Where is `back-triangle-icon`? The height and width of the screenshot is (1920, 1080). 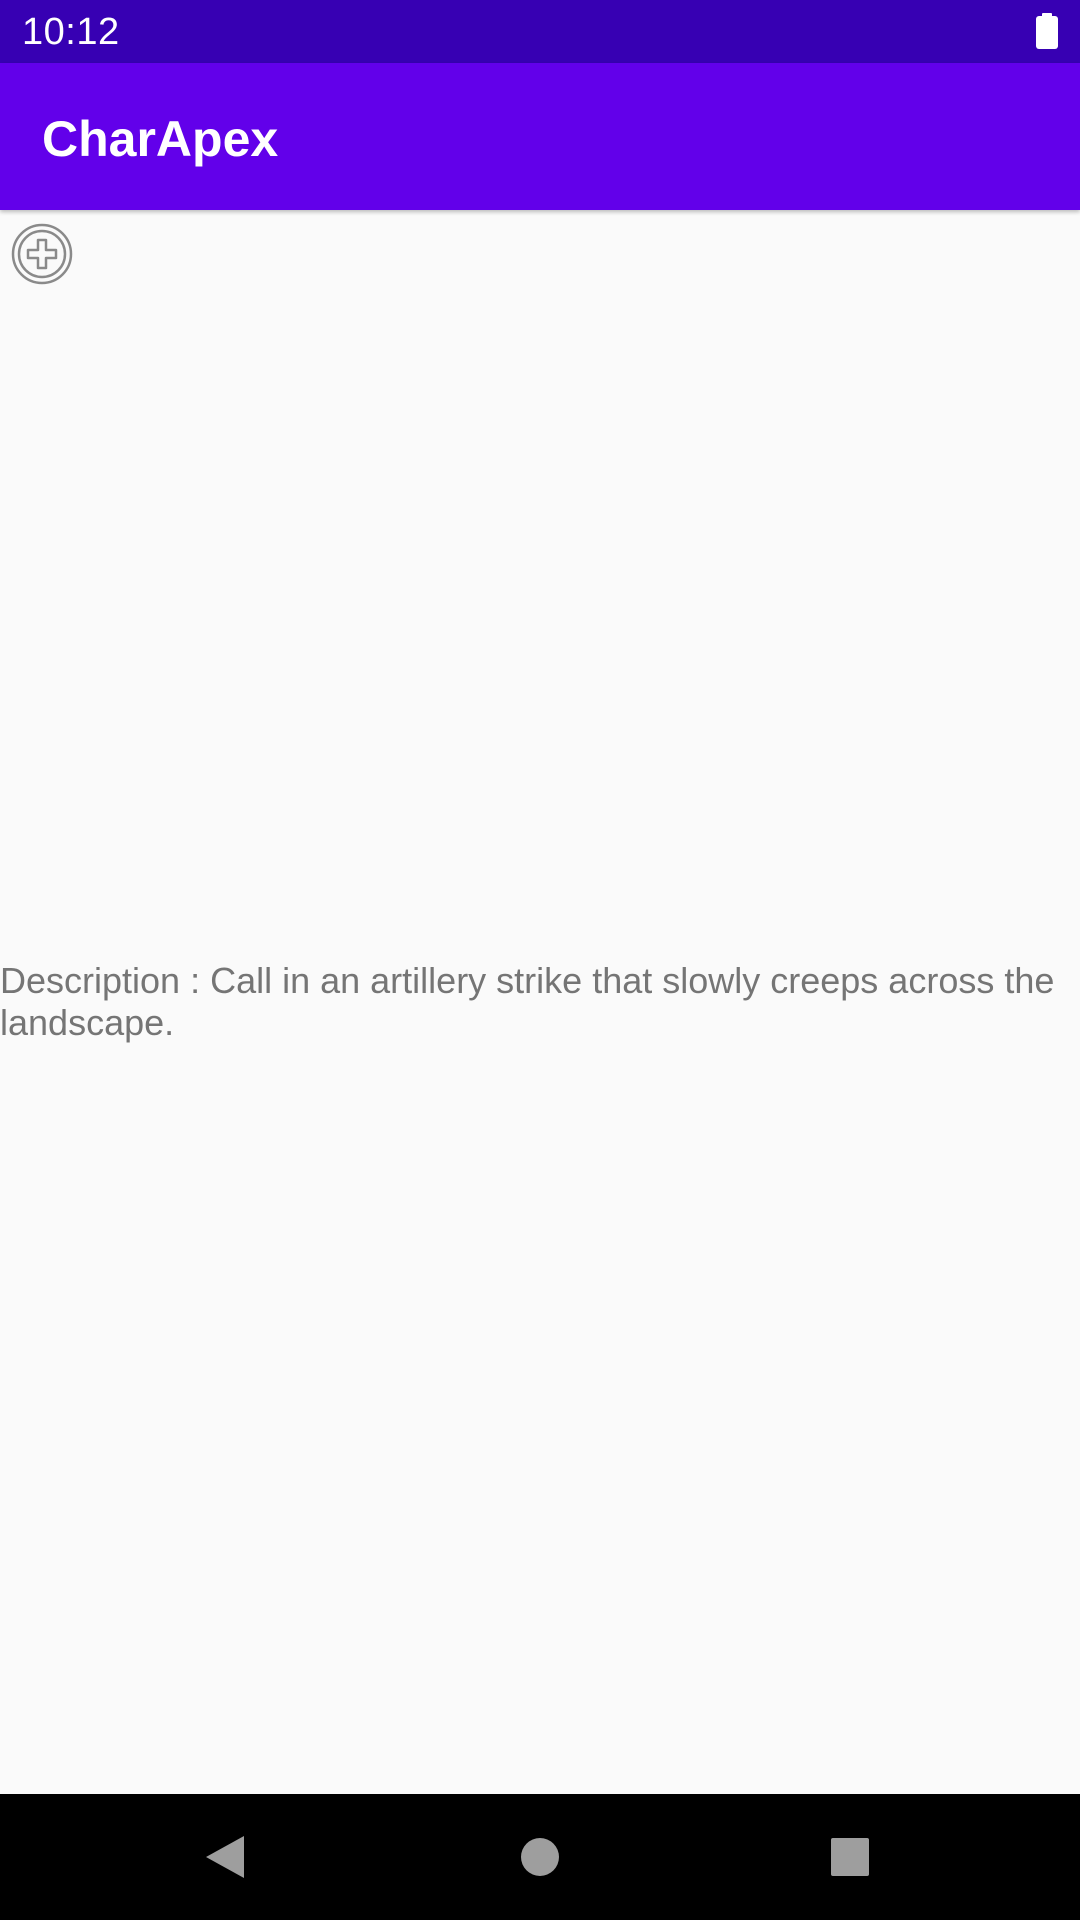
back-triangle-icon is located at coordinates (225, 1857).